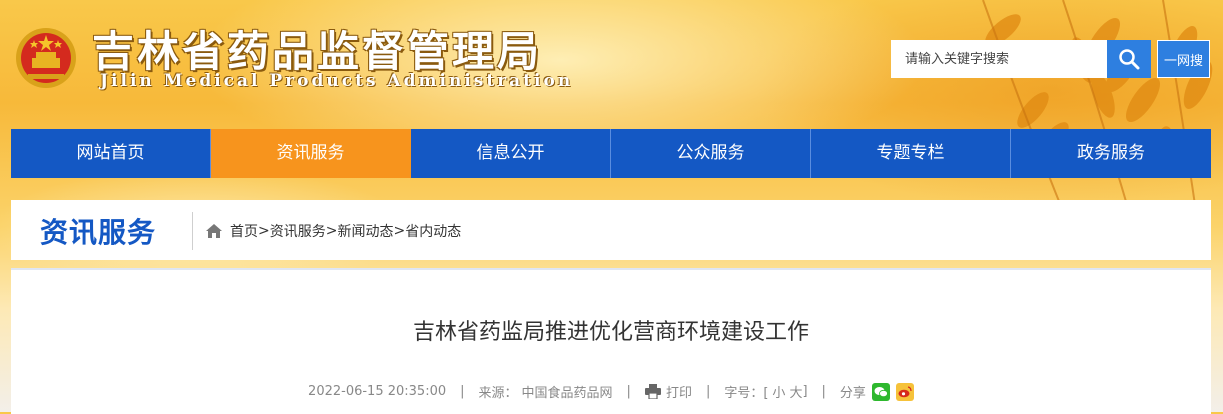 This screenshot has height=414, width=1223. I want to click on article-title: 吉林省药监局推进优化营商环境建设工作, so click(610, 332).